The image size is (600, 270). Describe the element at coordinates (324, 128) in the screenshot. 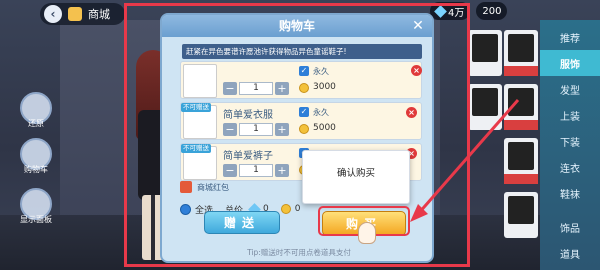

I see `item-price: 5000` at that location.